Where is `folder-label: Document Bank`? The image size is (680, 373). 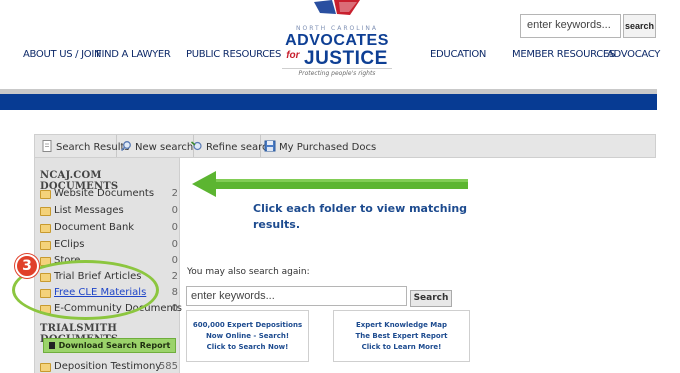
folder-label: Document Bank is located at coordinates (94, 227).